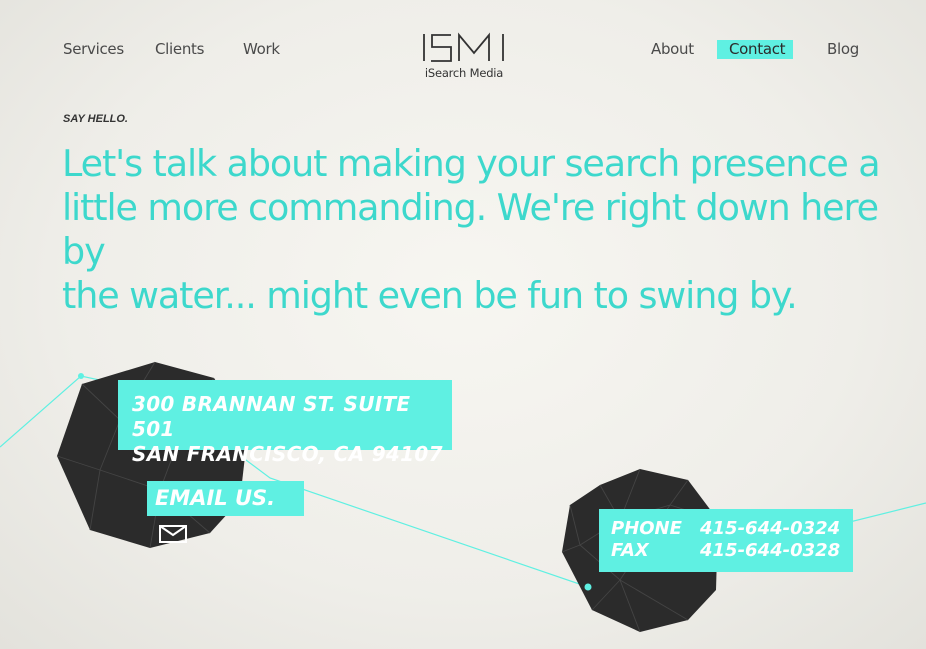 Image resolution: width=926 pixels, height=649 pixels. I want to click on envelope-icon, so click(173, 534).